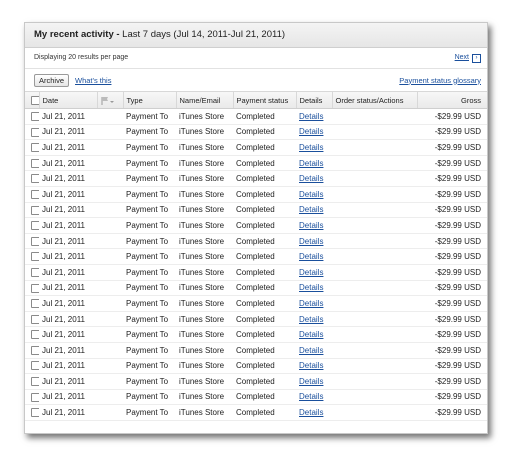  I want to click on column-header-date: Date, so click(68, 100).